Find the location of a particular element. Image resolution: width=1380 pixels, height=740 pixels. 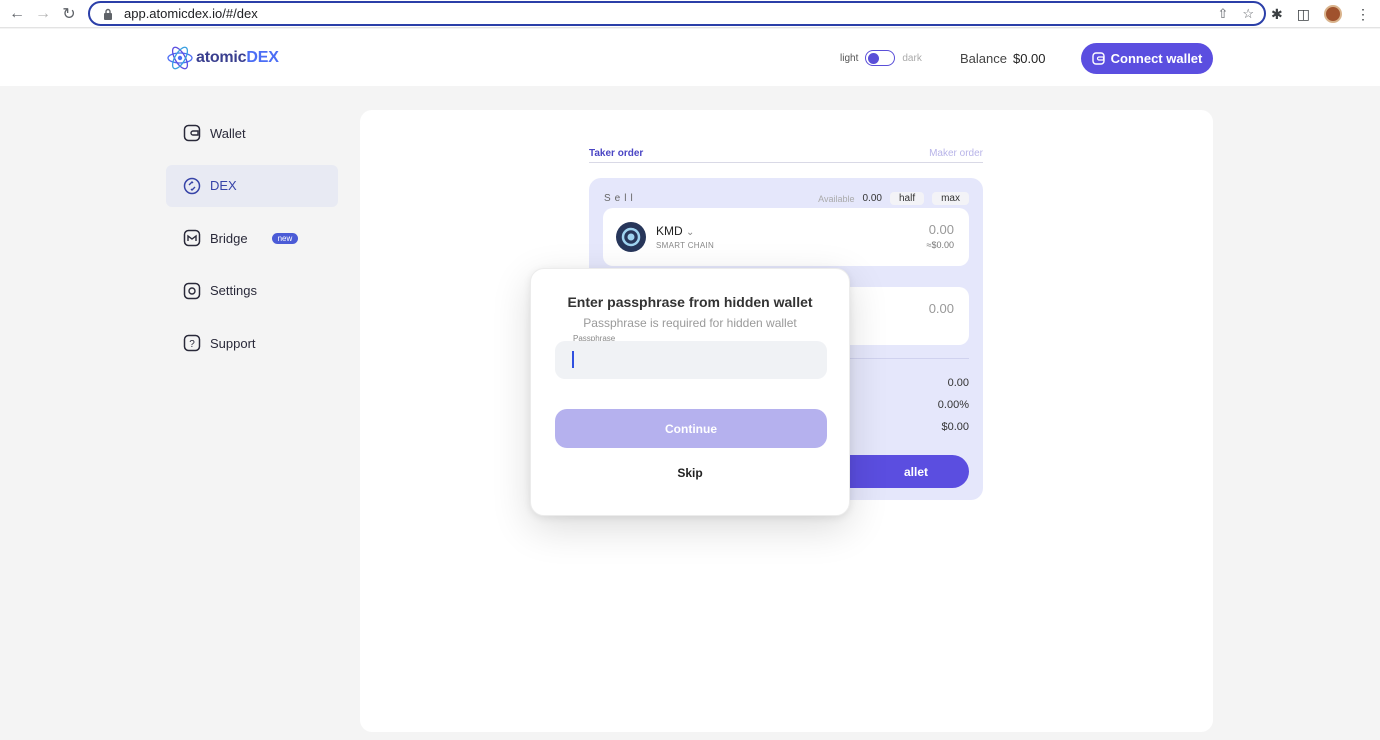

stat-value-2: 0.00% is located at coordinates (953, 405).